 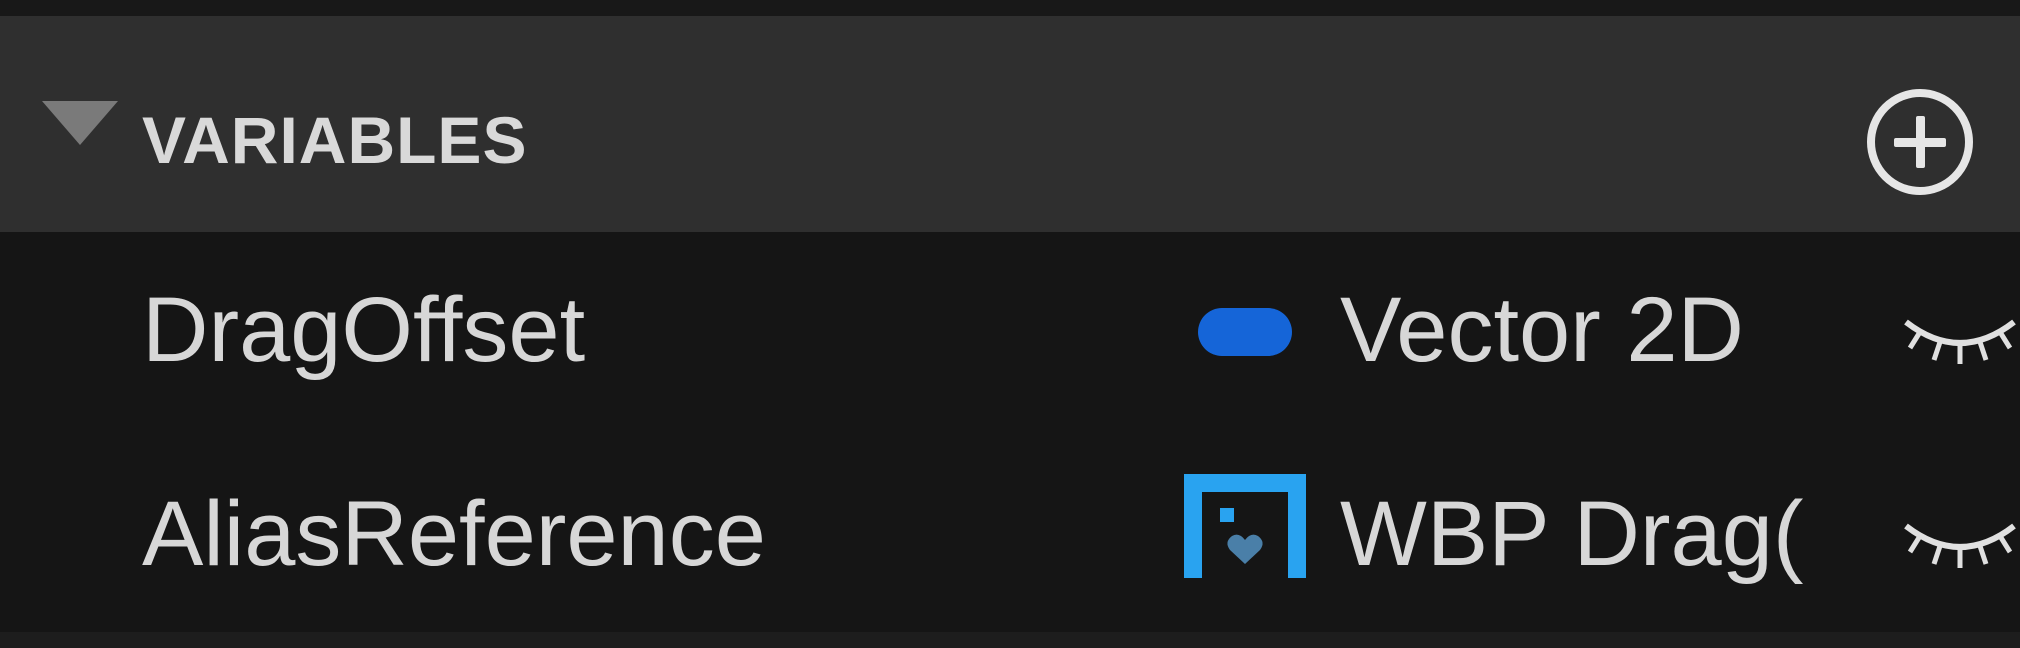 I want to click on variable-type-label: Vector 2D, so click(x=1590, y=330).